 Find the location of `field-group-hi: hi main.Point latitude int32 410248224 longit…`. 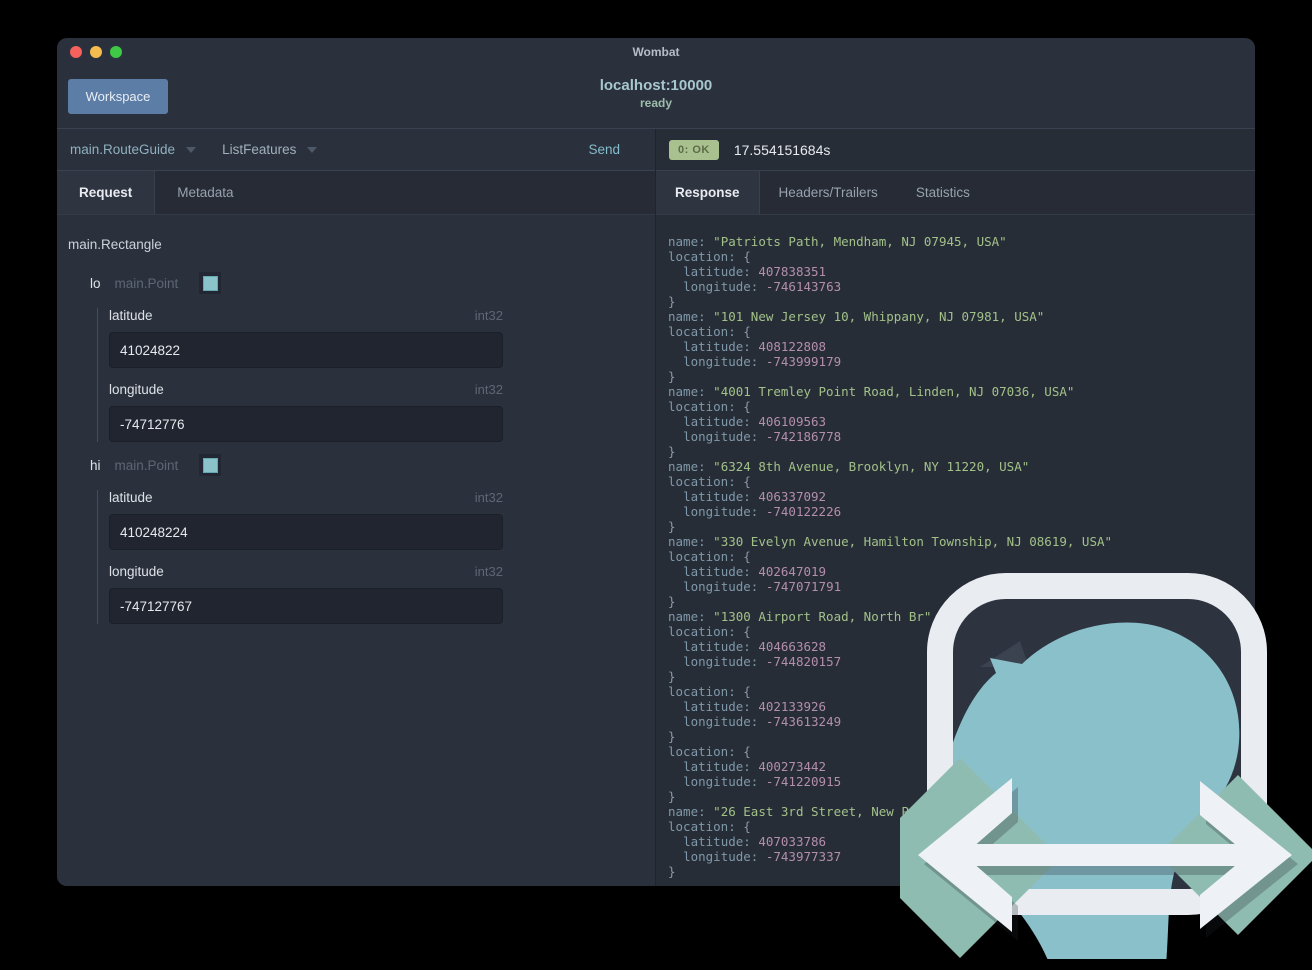

field-group-hi: hi main.Point latitude int32 410248224 longit… is located at coordinates (353, 539).